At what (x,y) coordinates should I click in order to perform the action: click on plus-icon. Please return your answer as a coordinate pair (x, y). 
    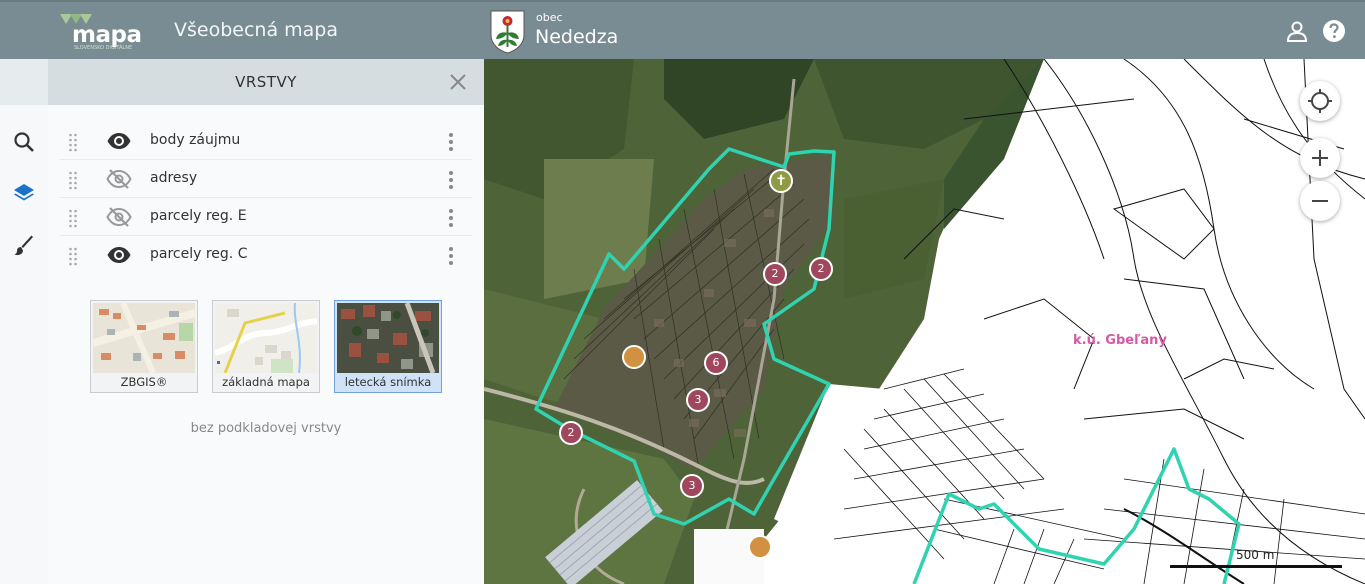
    Looking at the image, I should click on (1320, 158).